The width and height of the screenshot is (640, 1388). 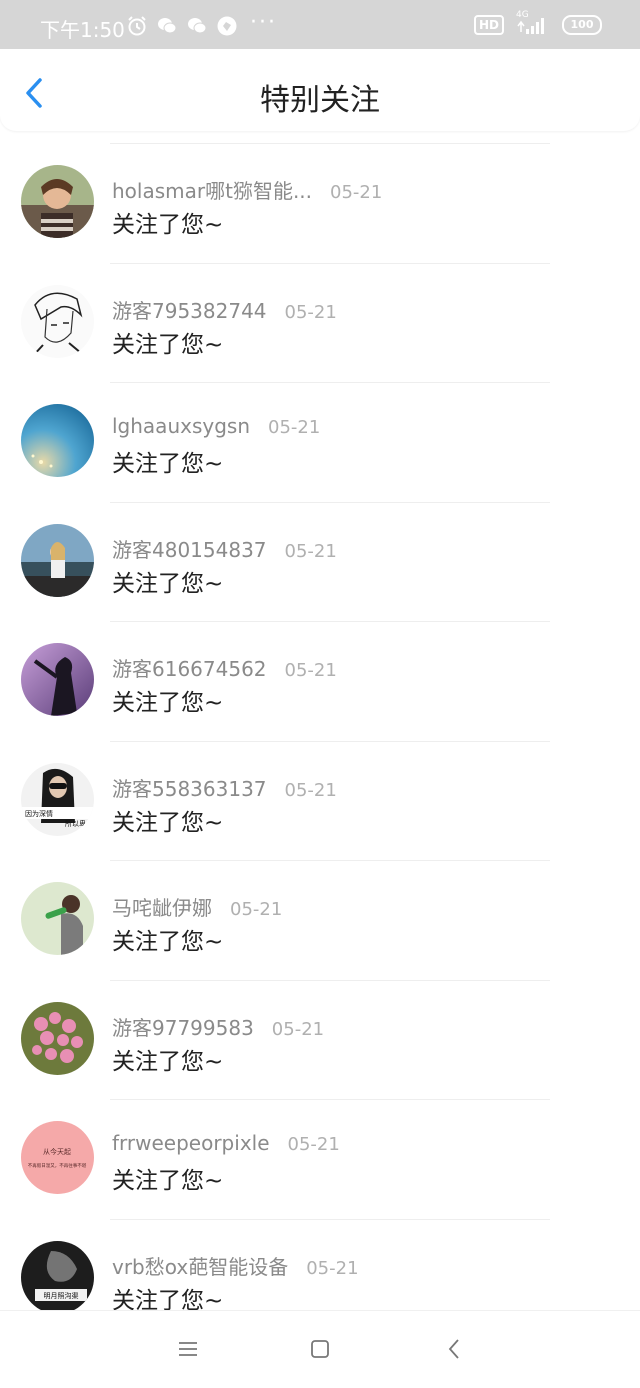 I want to click on system-nav-bar, so click(x=320, y=1349).